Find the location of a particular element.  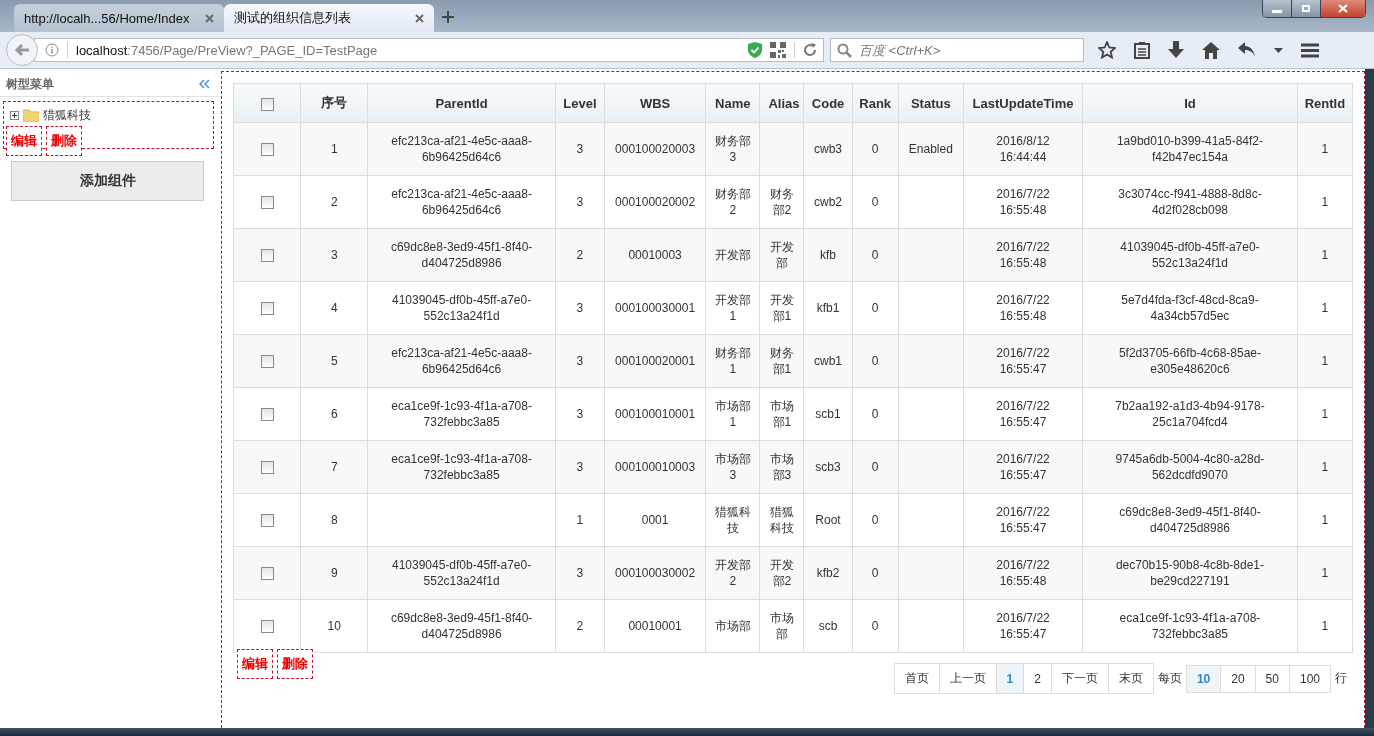

undo-arrow-icon is located at coordinates (1247, 50).